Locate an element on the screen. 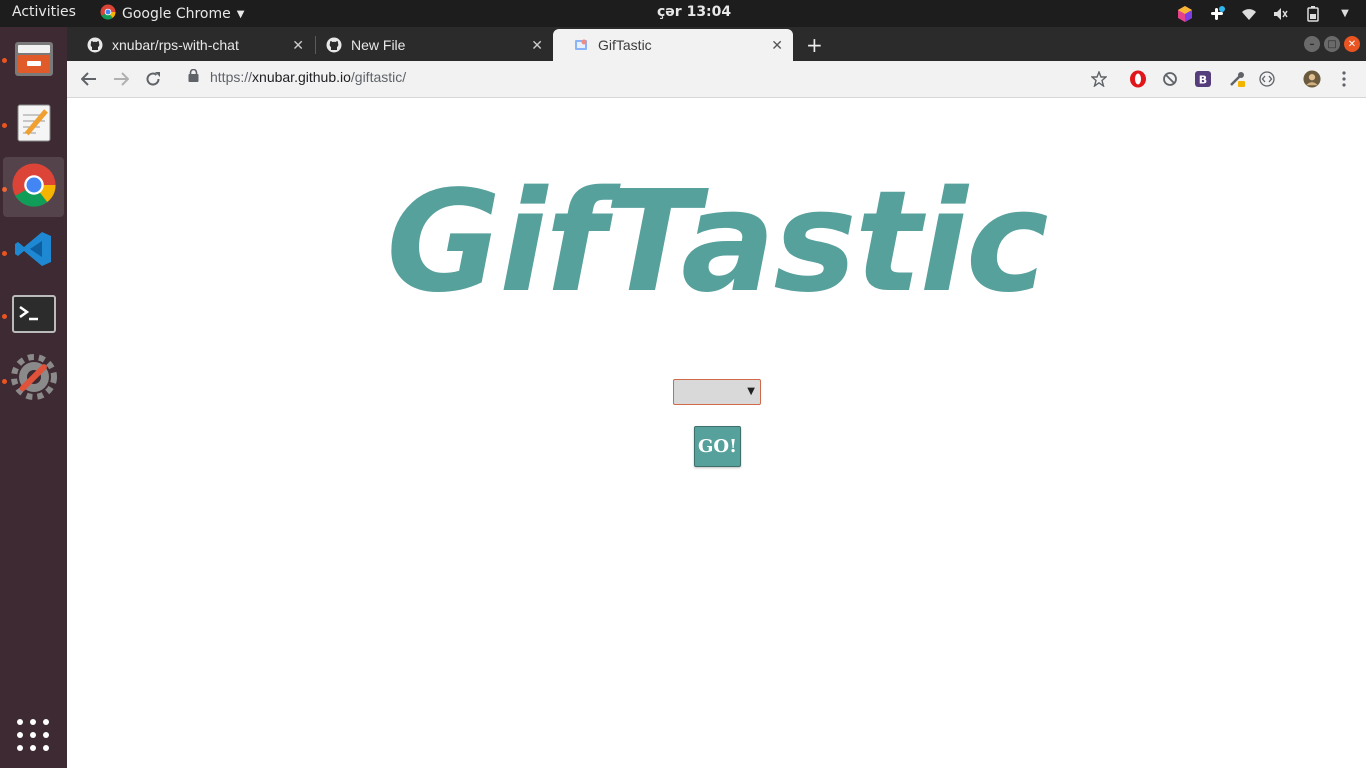  lock-icon is located at coordinates (195, 76).